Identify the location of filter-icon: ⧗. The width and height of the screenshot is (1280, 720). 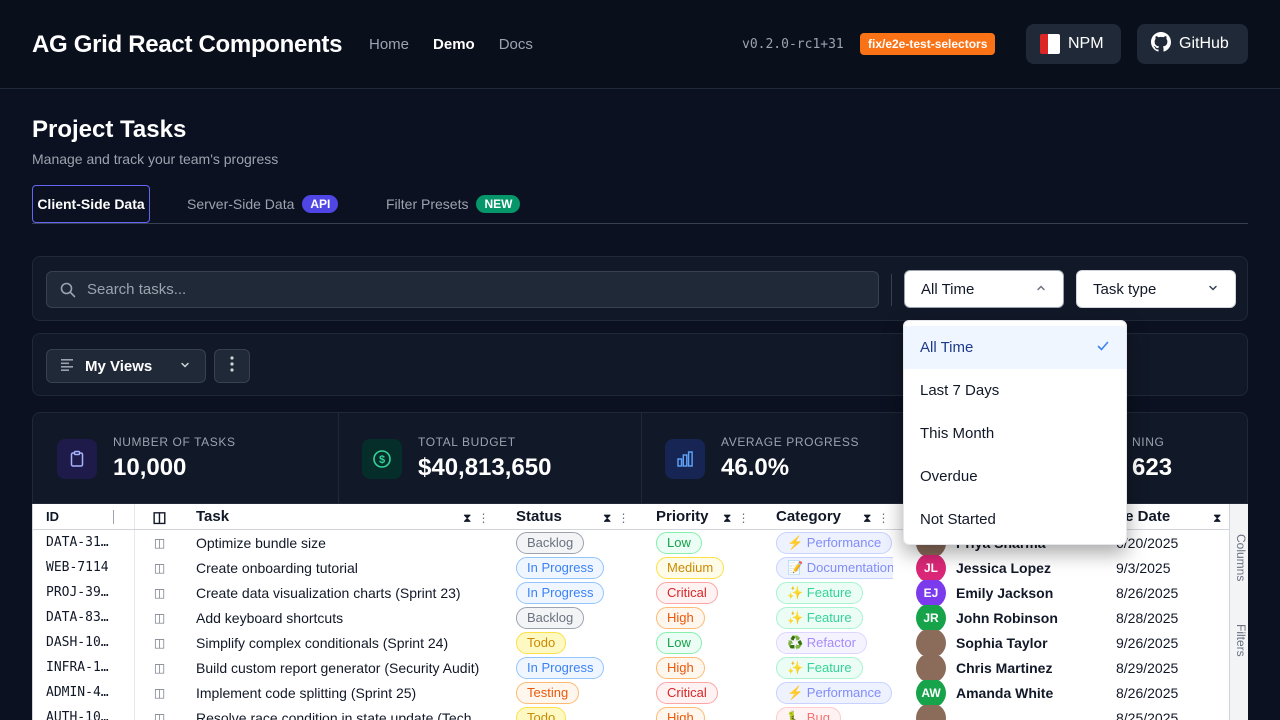
(1217, 518).